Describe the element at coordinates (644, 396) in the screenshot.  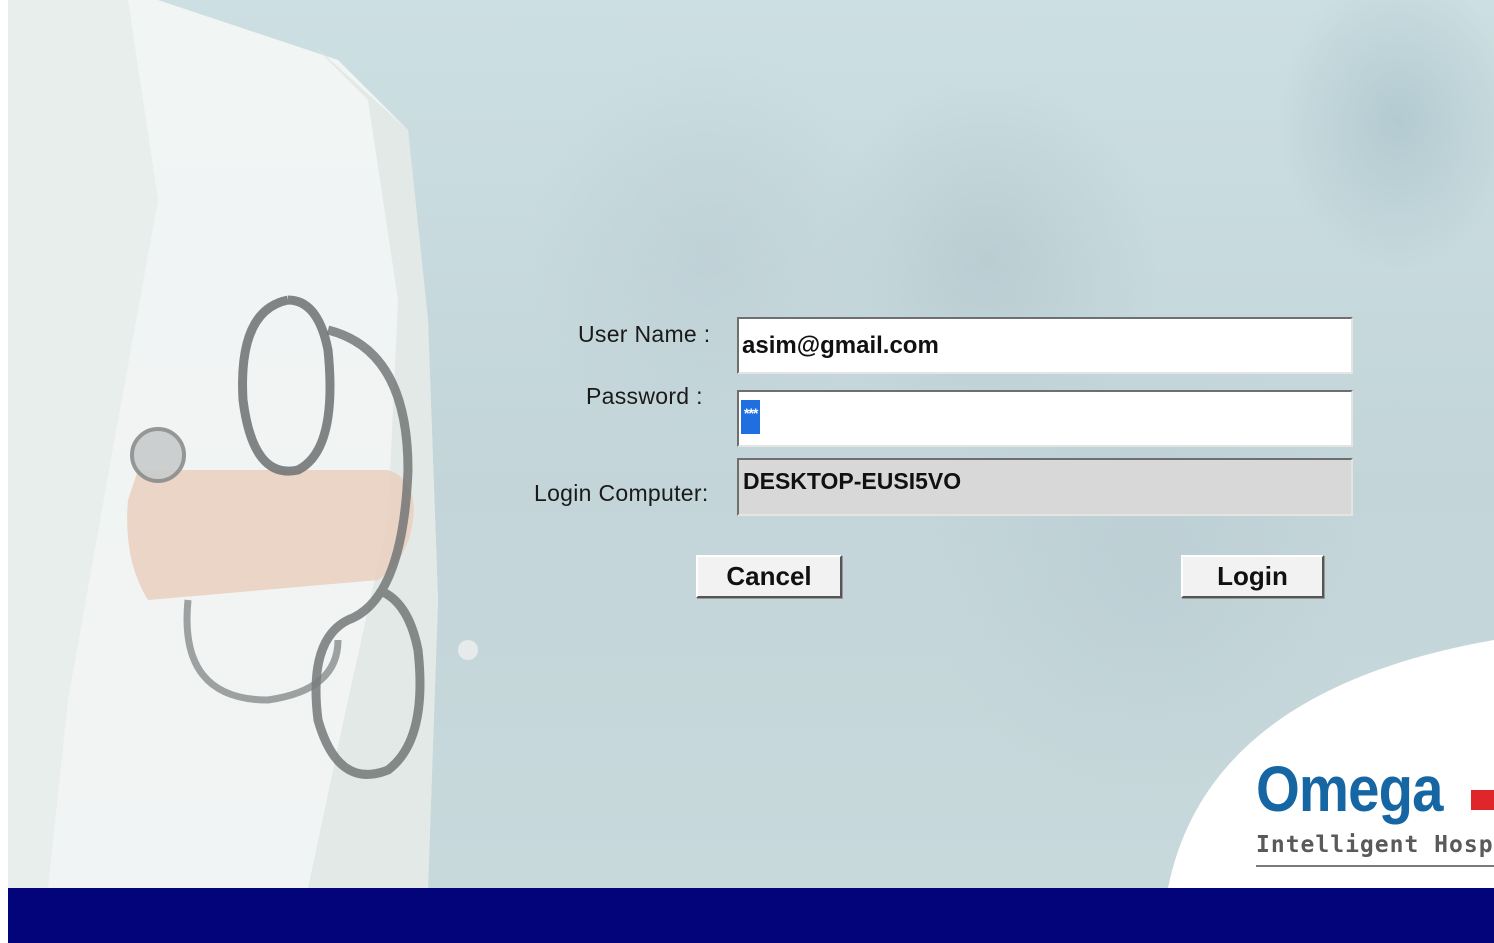
I see `password-label: Password :` at that location.